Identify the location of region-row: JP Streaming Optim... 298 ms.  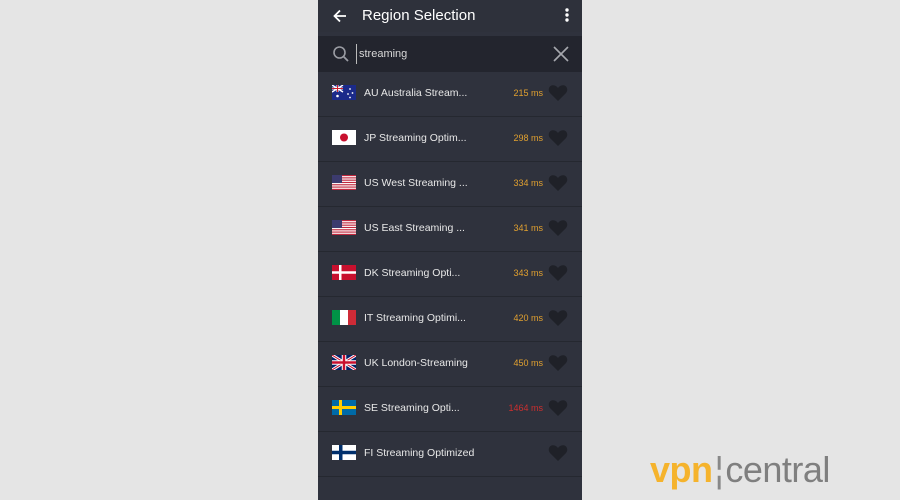
(450, 139).